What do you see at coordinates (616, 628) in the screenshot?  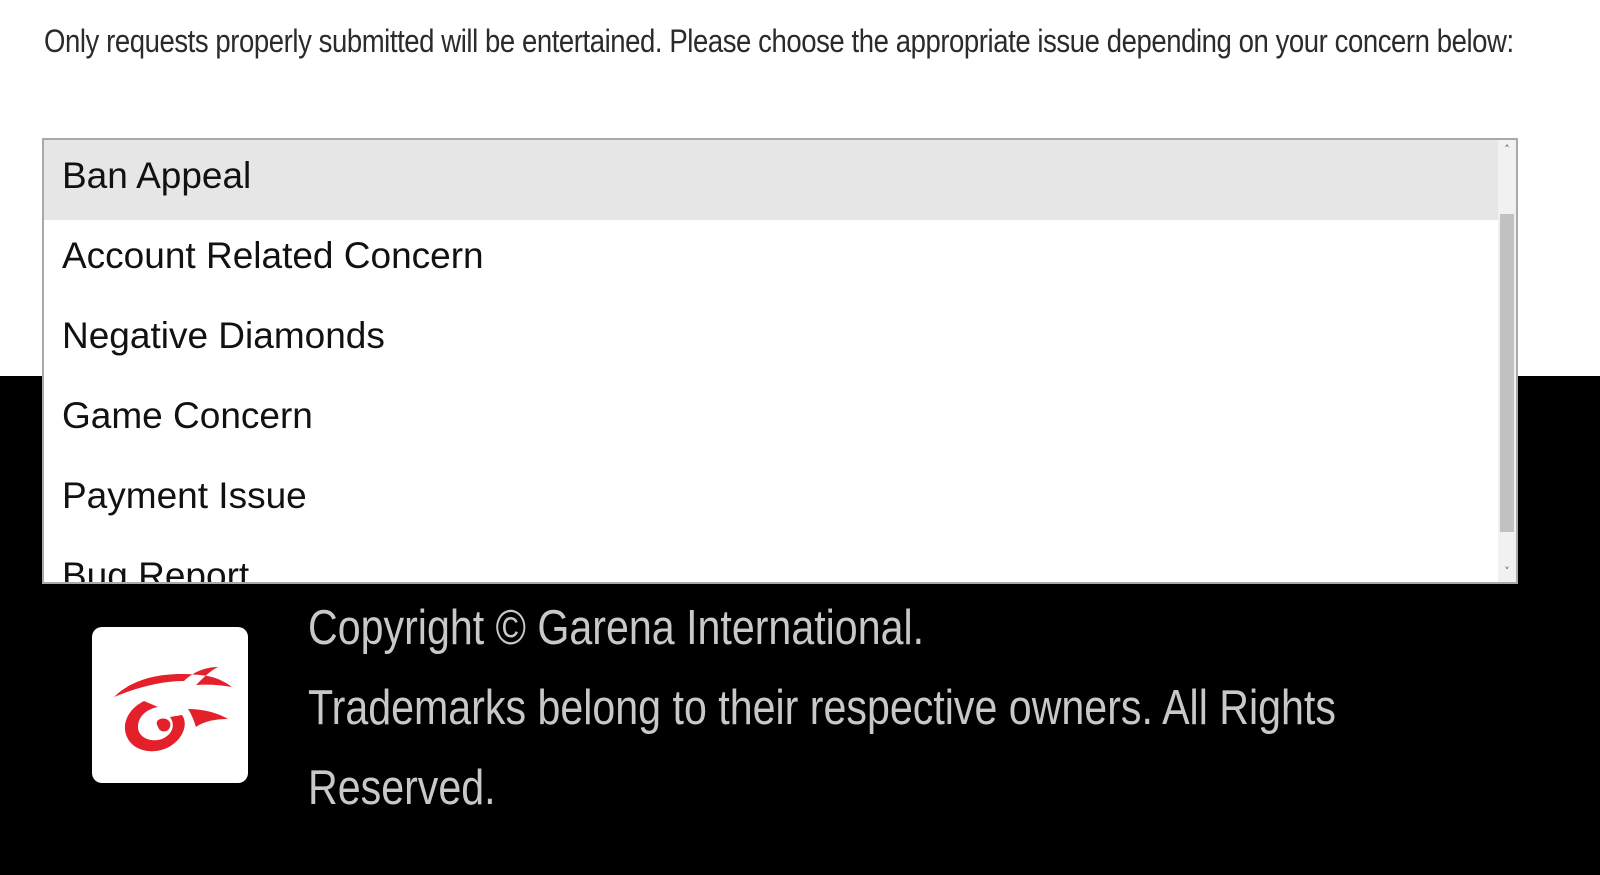 I see `copyright-line: Copyright © Garena International.` at bounding box center [616, 628].